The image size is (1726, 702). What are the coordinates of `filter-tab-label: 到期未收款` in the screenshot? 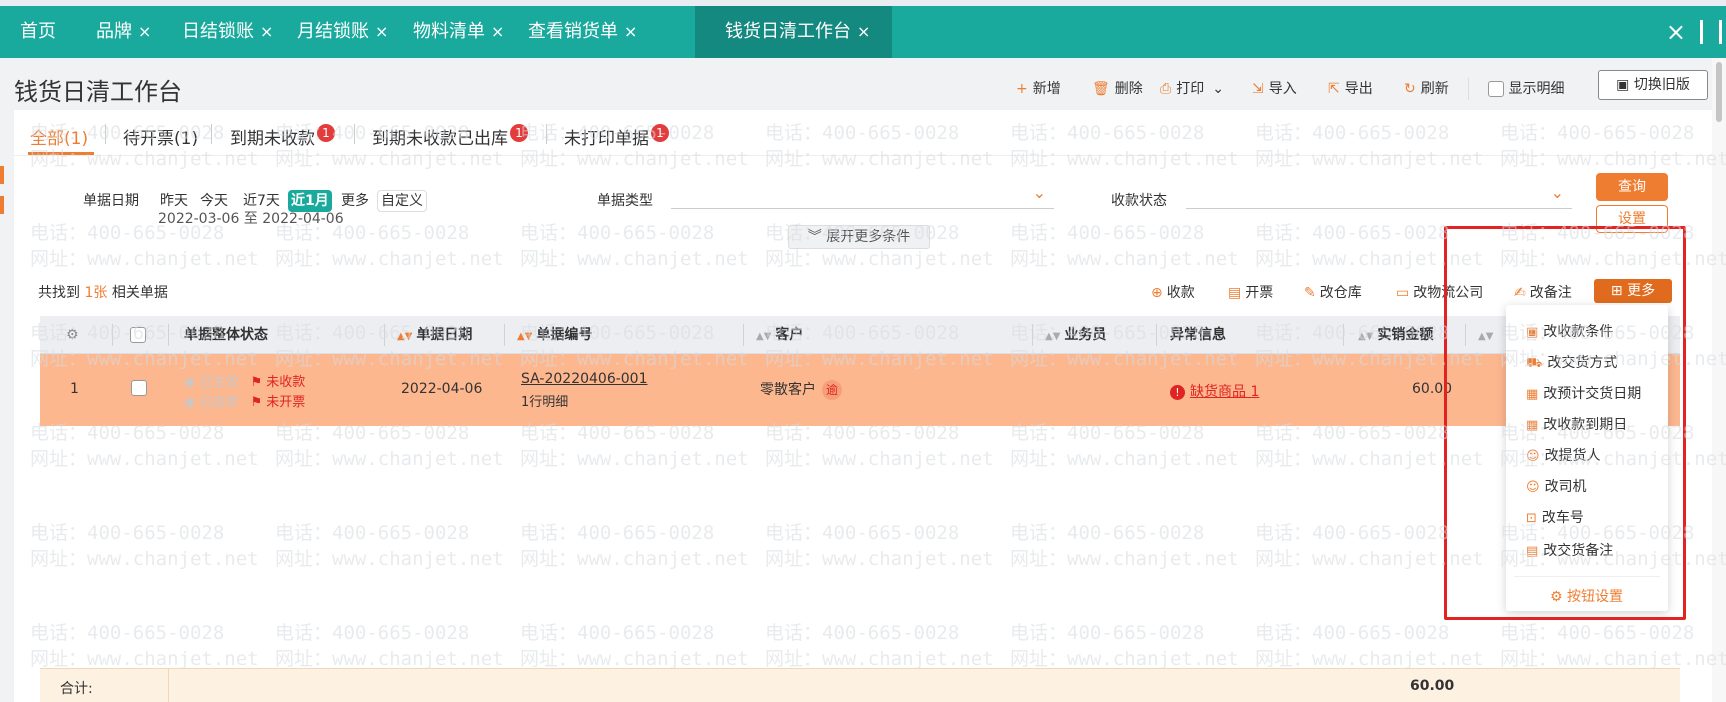 It's located at (272, 139).